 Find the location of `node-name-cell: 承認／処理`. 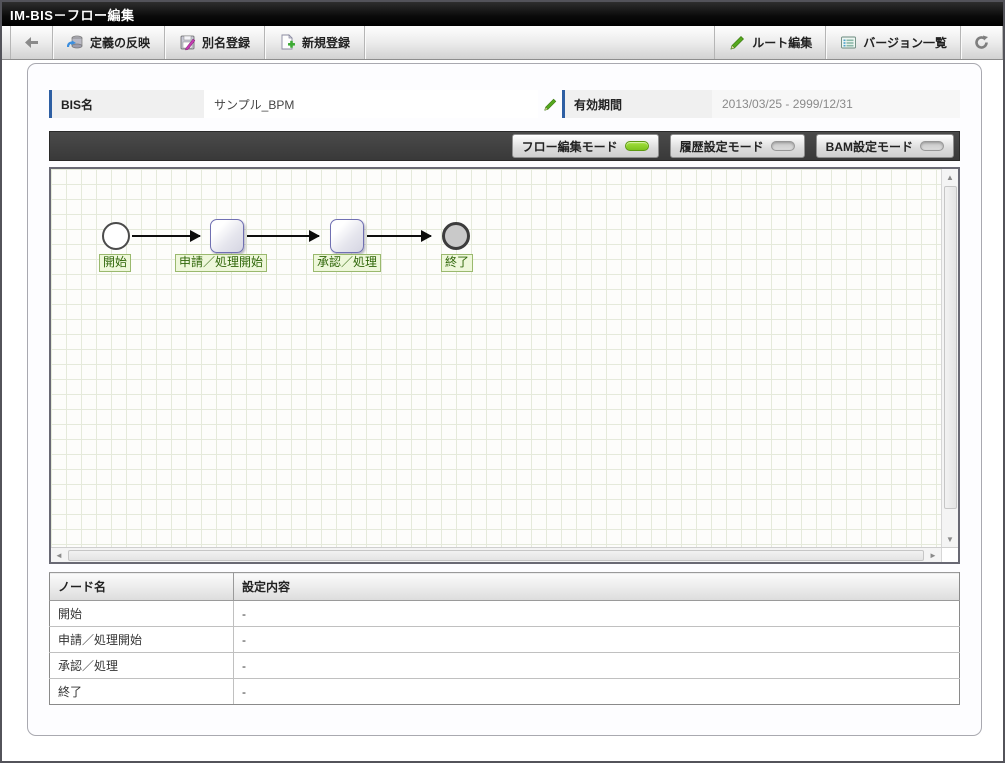

node-name-cell: 承認／処理 is located at coordinates (141, 665).